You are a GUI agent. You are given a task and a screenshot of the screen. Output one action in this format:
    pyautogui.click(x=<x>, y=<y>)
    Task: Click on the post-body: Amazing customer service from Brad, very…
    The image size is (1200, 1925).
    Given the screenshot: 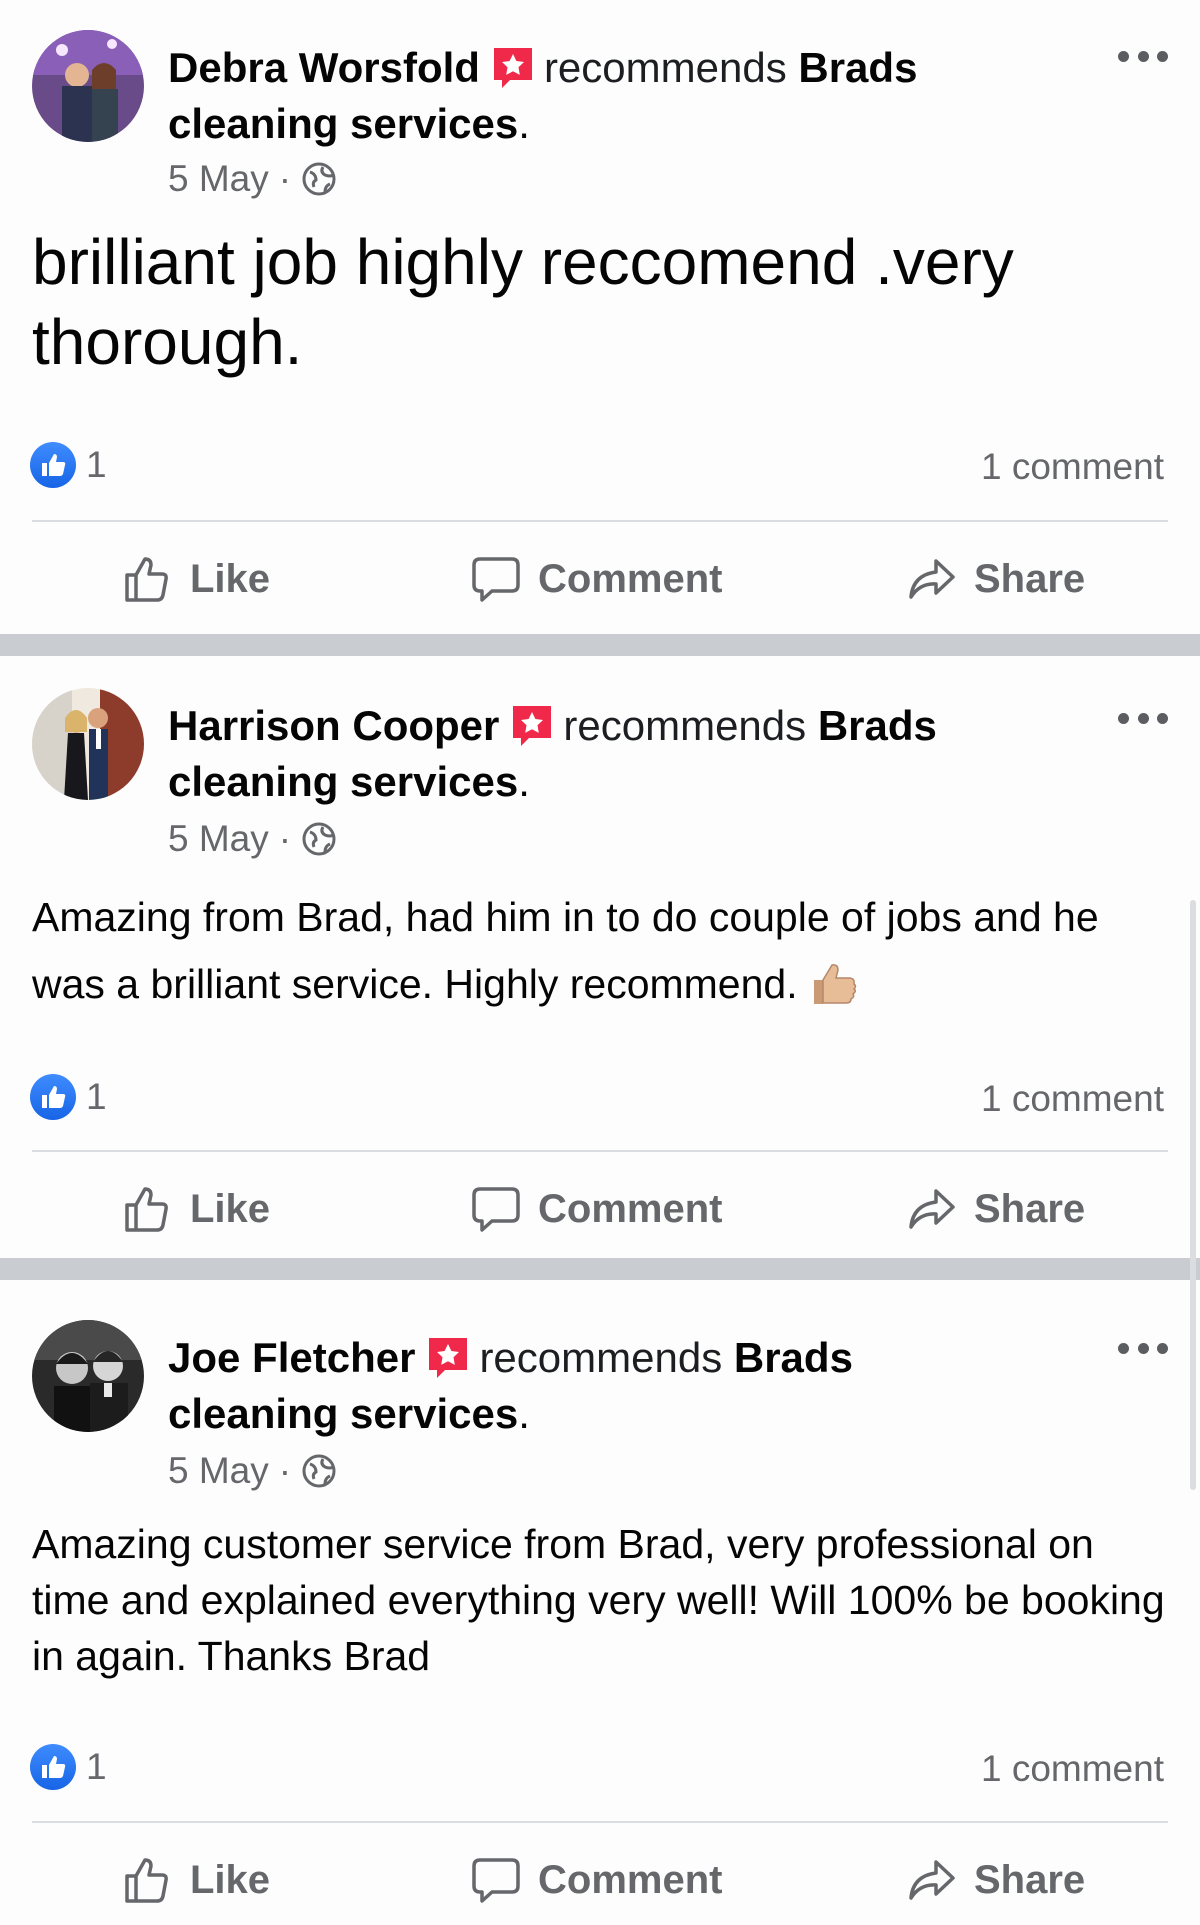 What is the action you would take?
    pyautogui.click(x=598, y=1600)
    